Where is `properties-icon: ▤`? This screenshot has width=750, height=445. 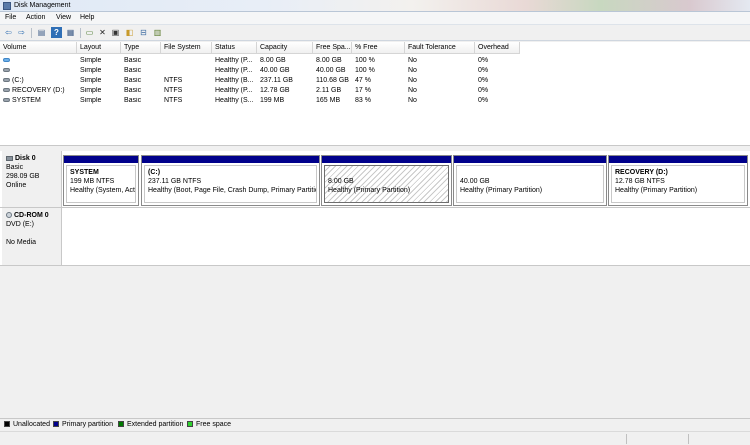
properties-icon: ▤ is located at coordinates (41, 32).